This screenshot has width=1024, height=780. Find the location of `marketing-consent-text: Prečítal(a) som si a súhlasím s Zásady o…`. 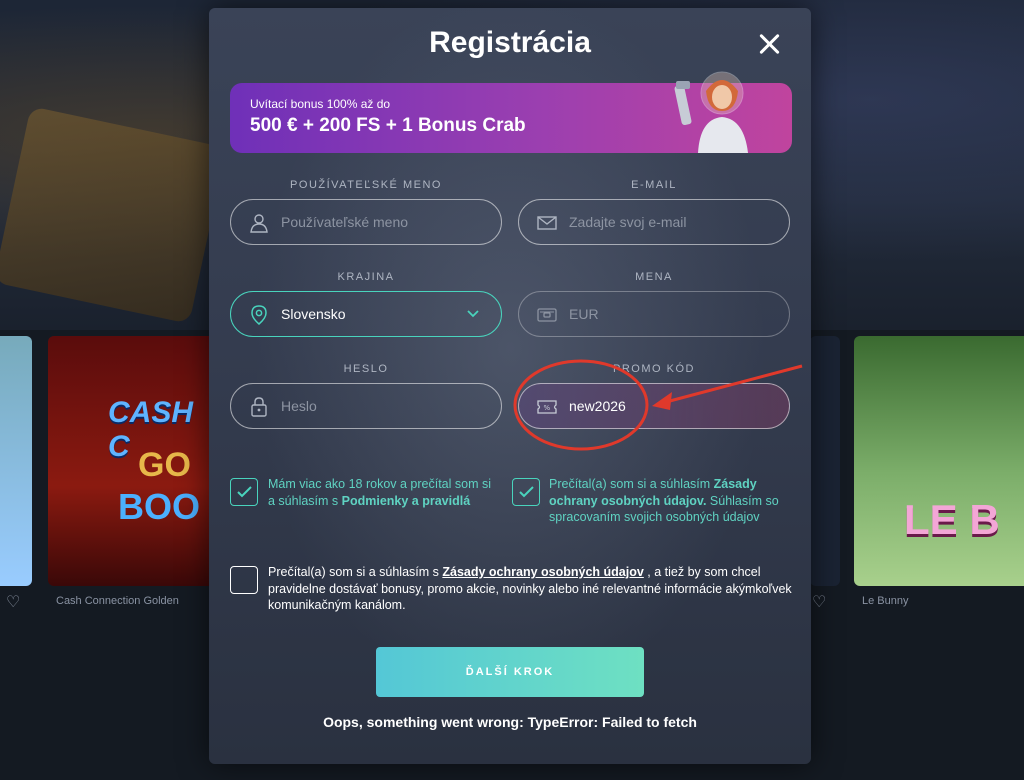

marketing-consent-text: Prečítal(a) som si a súhlasím s Zásady o… is located at coordinates (530, 589).